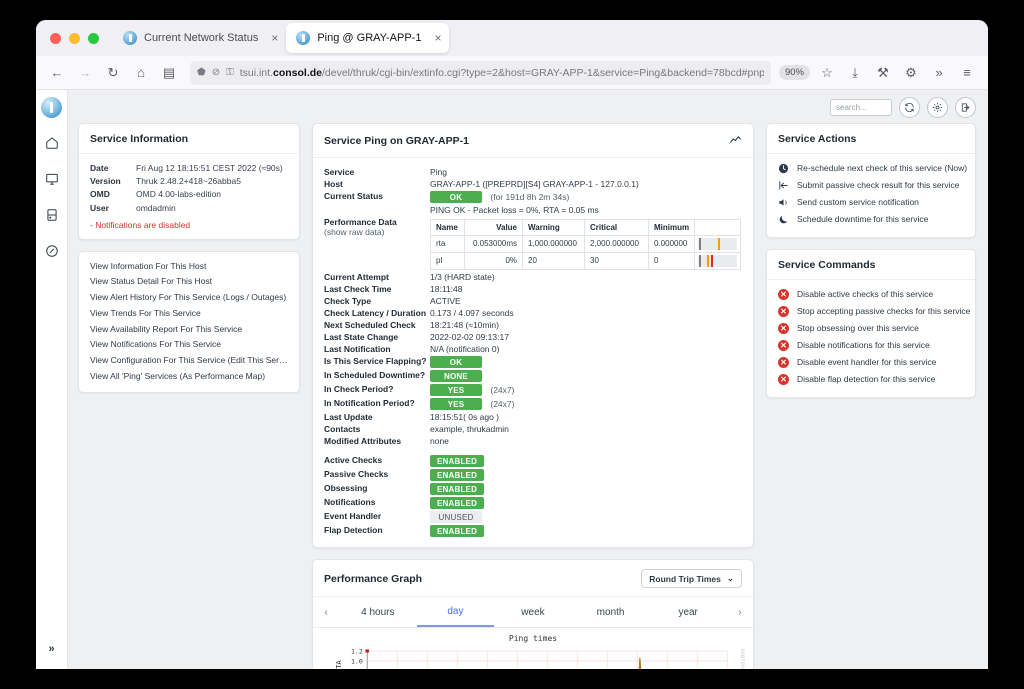 This screenshot has width=1024, height=689. What do you see at coordinates (611, 612) in the screenshot?
I see `tab-month: month` at bounding box center [611, 612].